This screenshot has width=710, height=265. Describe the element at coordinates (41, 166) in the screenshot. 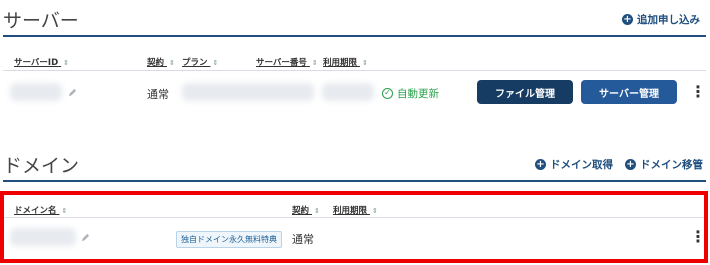

I see `domain-section-title: ドメイン` at that location.